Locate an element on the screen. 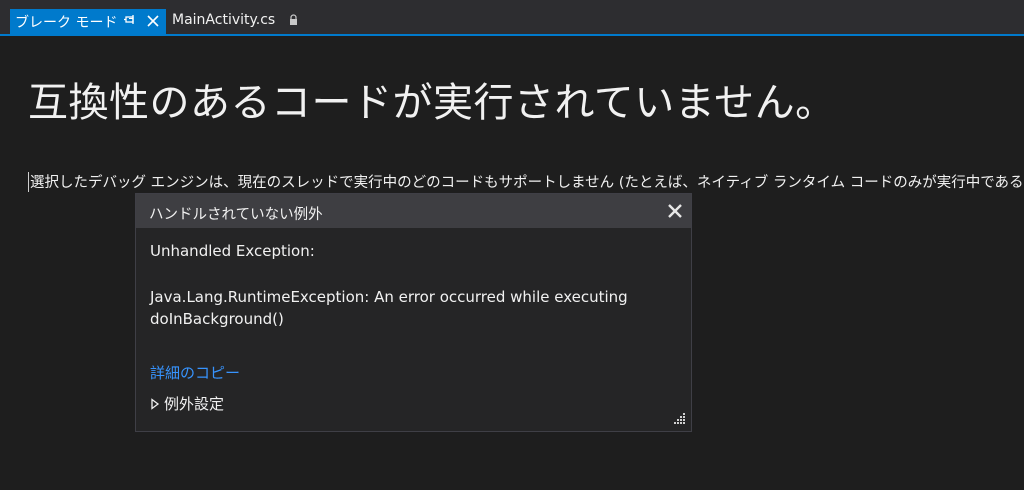 The height and width of the screenshot is (490, 1024). page-title: 互換性のあるコードが実行されていません。 is located at coordinates (432, 103).